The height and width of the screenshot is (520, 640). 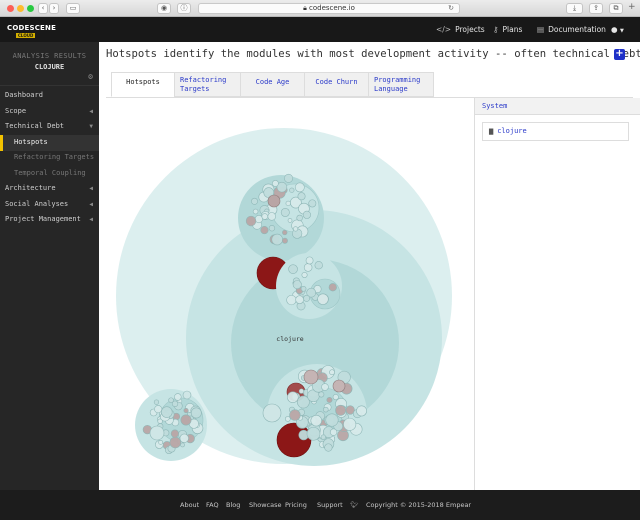 I want to click on hotspot-file-circle, so click(x=294, y=440).